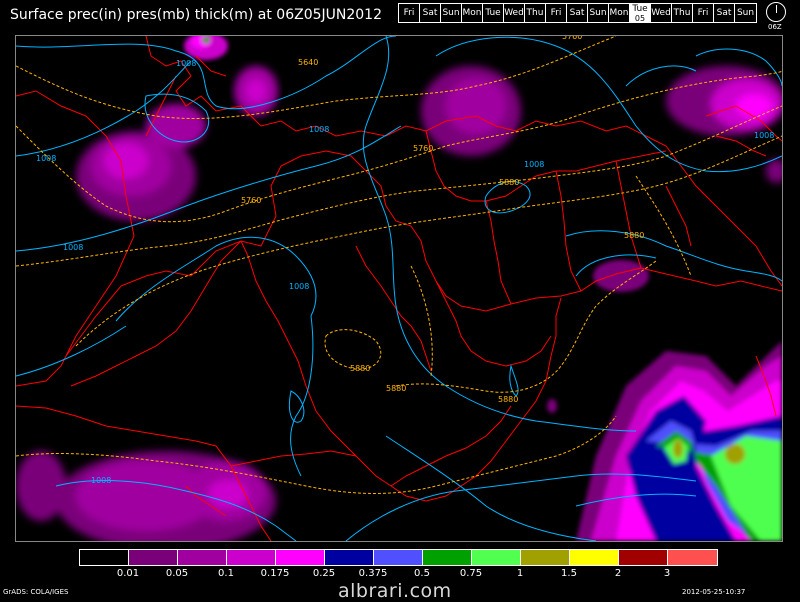  I want to click on legend-label: 0.05, so click(177, 573).